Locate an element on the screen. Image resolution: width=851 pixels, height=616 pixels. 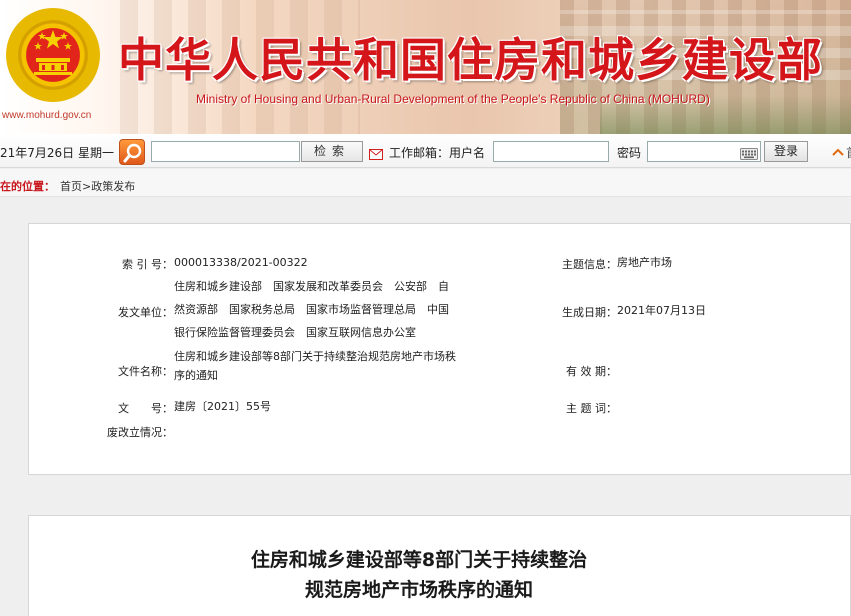
username-input is located at coordinates (551, 151).